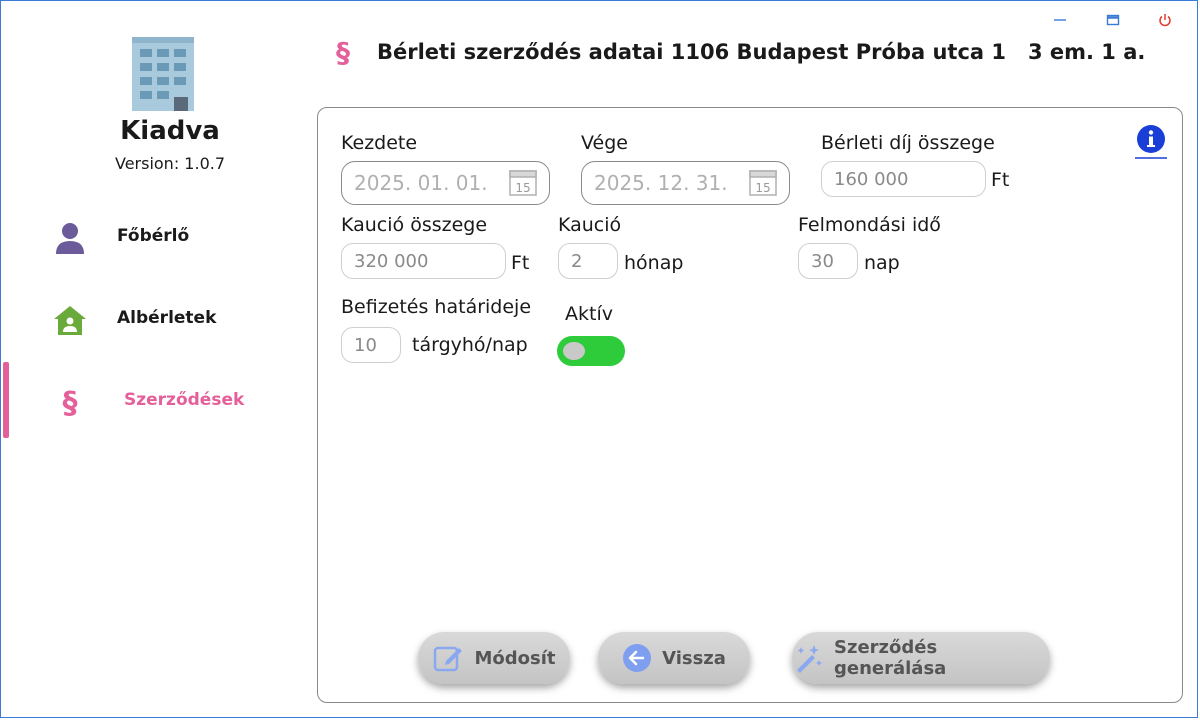  What do you see at coordinates (379, 143) in the screenshot?
I see `start-date-label: Kezdete` at bounding box center [379, 143].